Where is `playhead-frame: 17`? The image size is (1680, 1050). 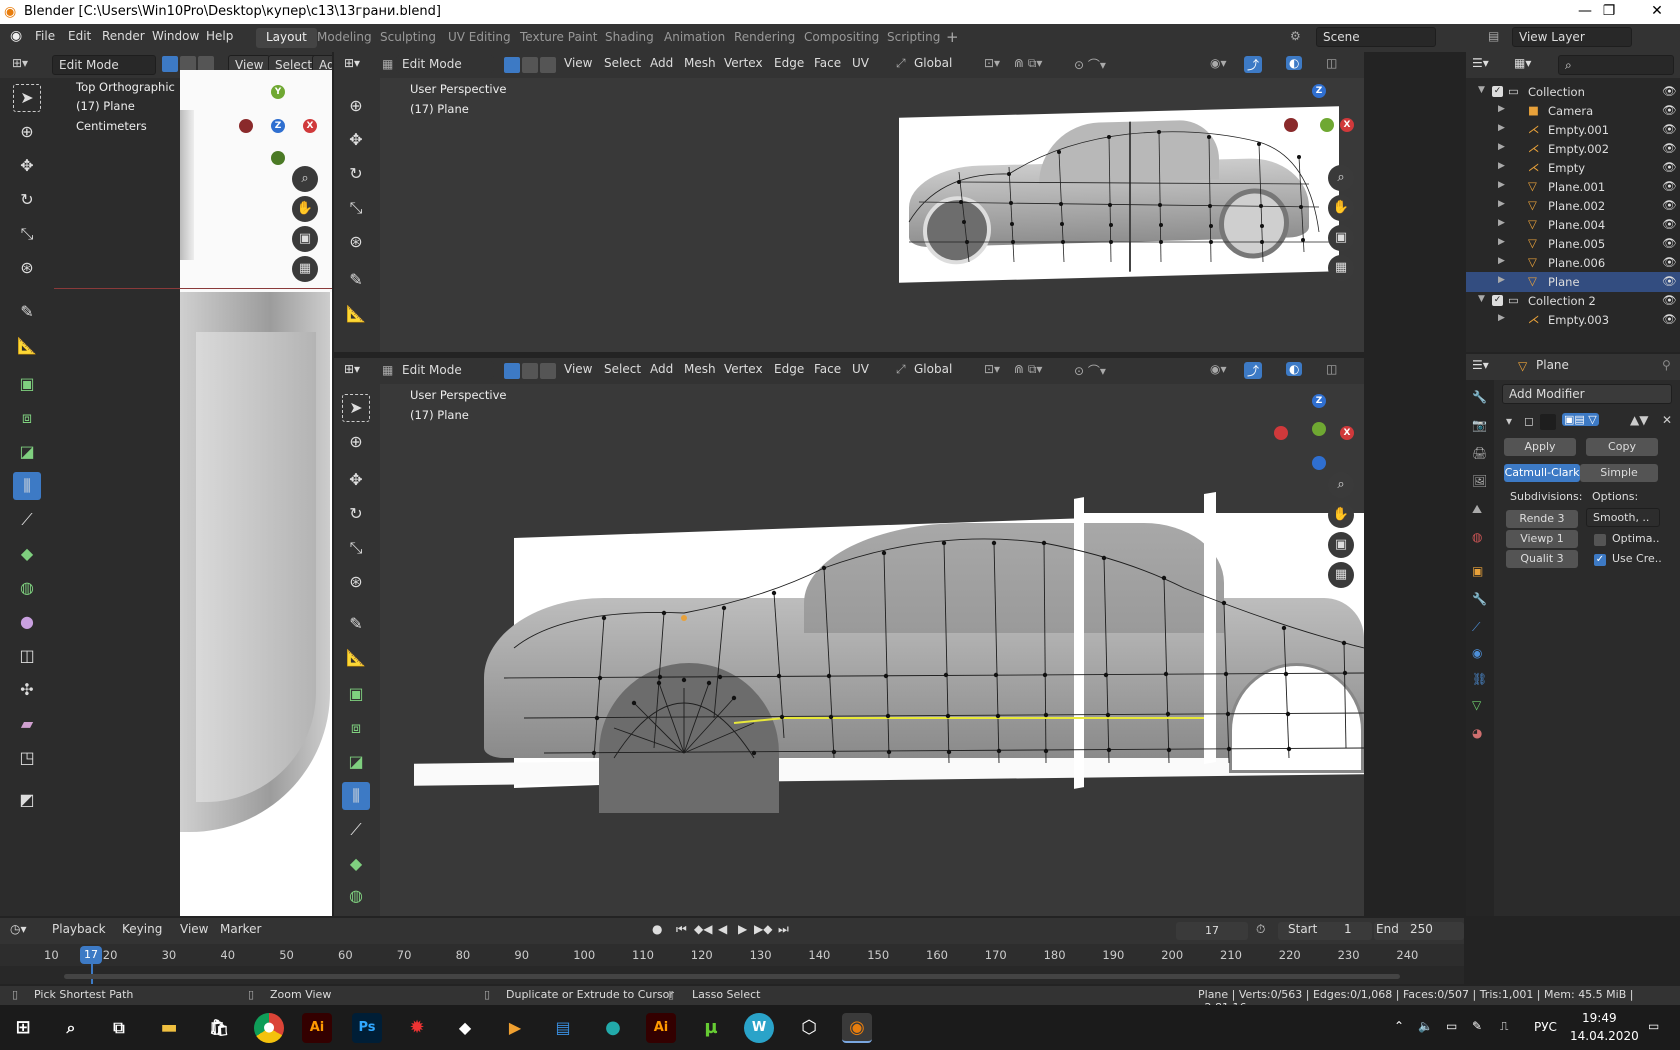
playhead-frame: 17 is located at coordinates (91, 955).